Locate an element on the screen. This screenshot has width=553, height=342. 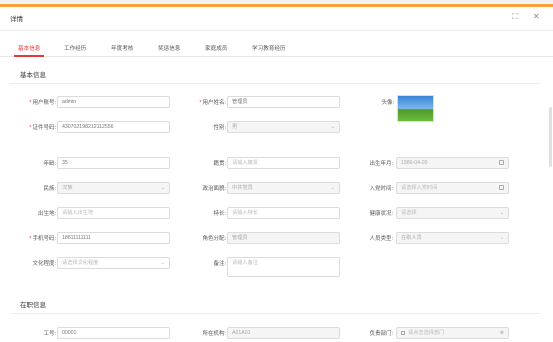
specialty-label: 特长: is located at coordinates (219, 214).